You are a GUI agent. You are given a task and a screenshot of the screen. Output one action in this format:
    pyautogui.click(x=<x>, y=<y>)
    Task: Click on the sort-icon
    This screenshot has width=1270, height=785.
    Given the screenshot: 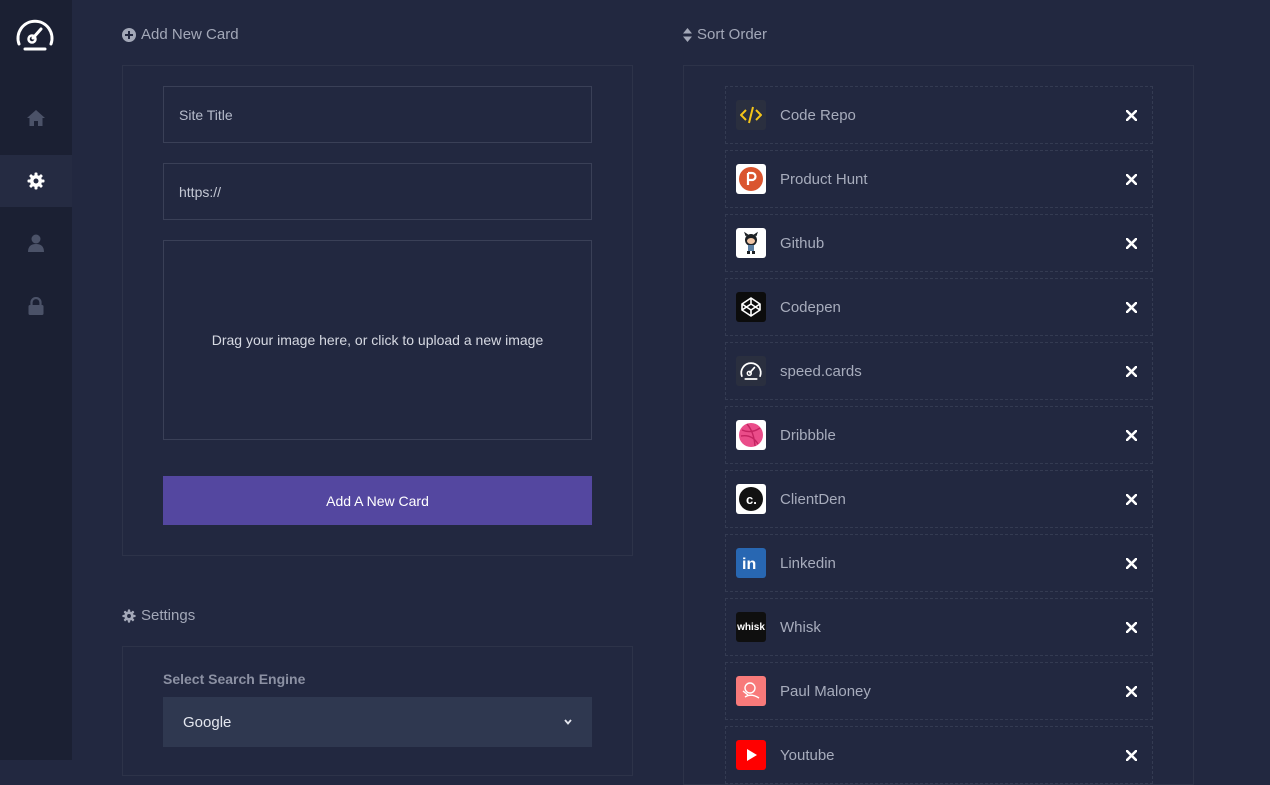 What is the action you would take?
    pyautogui.click(x=687, y=34)
    